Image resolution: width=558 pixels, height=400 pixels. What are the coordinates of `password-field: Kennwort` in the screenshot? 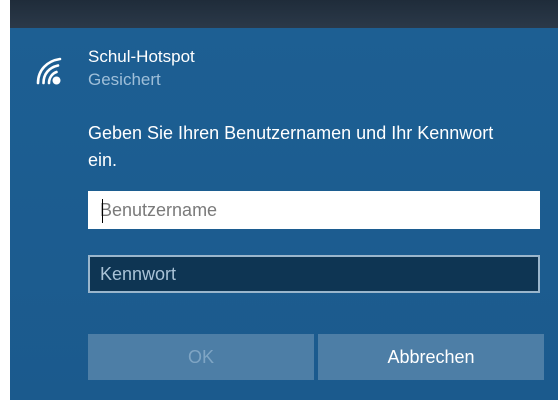 It's located at (314, 274).